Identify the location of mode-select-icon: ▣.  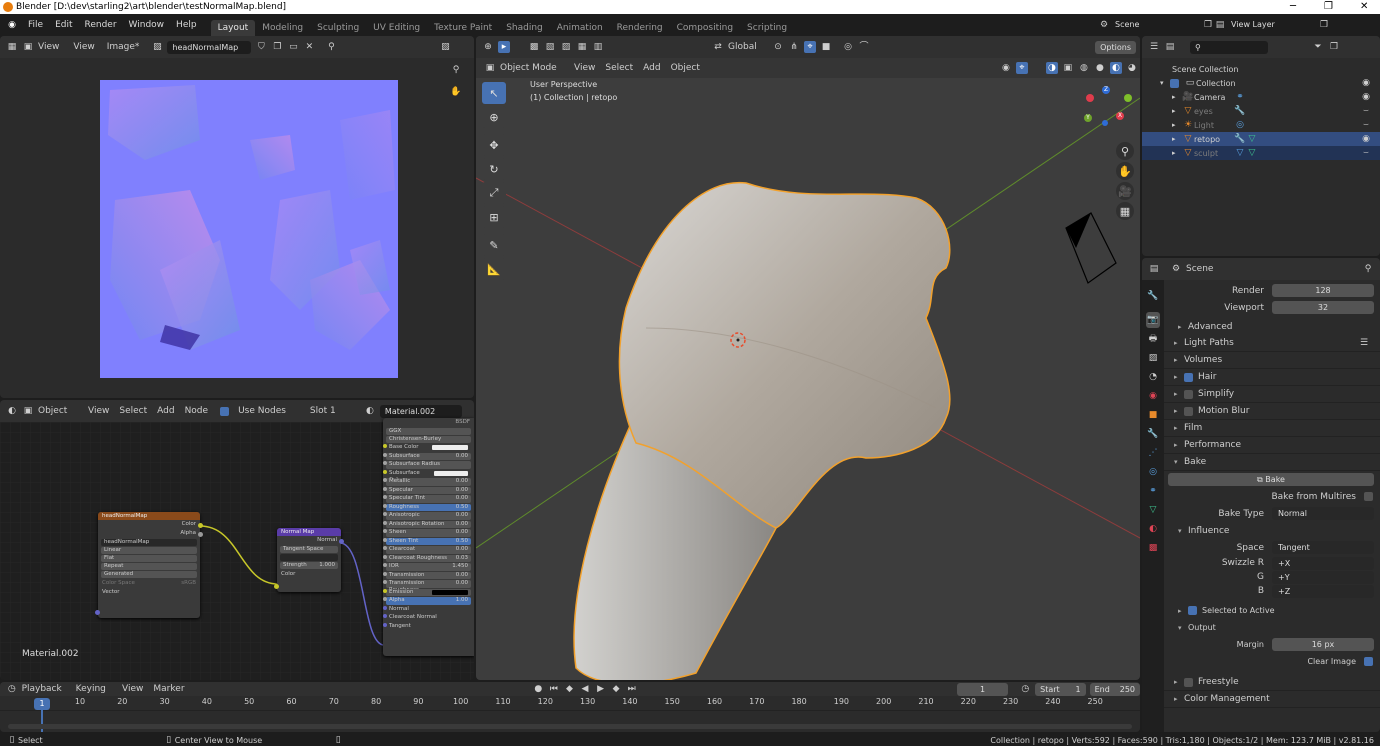
(490, 68).